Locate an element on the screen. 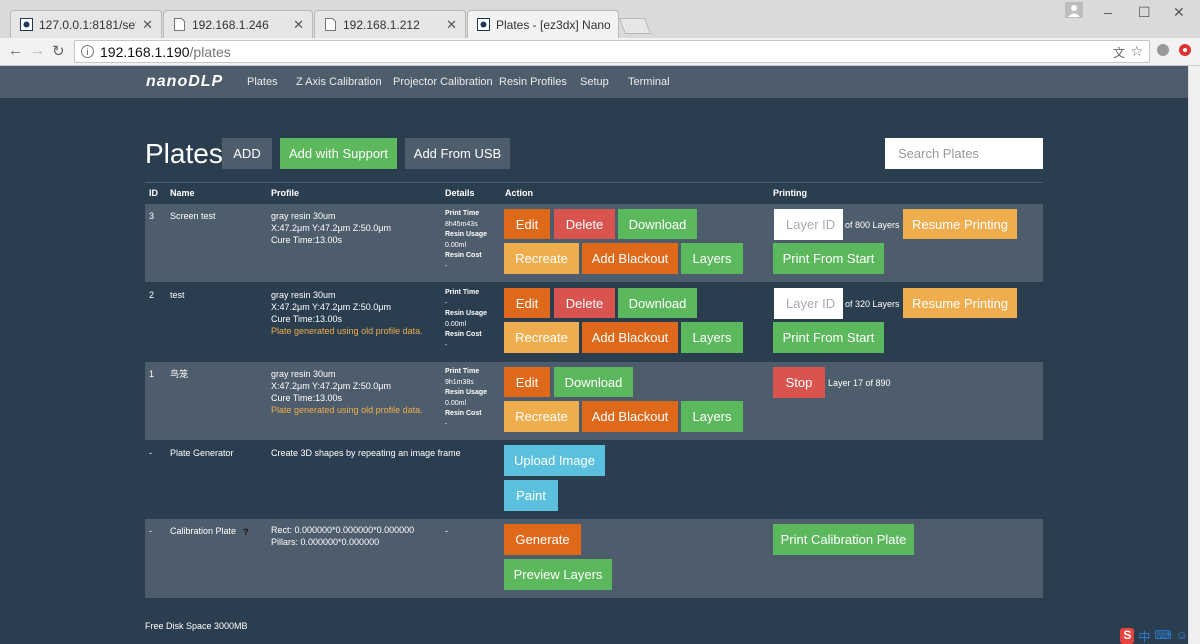  profile-icon is located at coordinates (1074, 10).